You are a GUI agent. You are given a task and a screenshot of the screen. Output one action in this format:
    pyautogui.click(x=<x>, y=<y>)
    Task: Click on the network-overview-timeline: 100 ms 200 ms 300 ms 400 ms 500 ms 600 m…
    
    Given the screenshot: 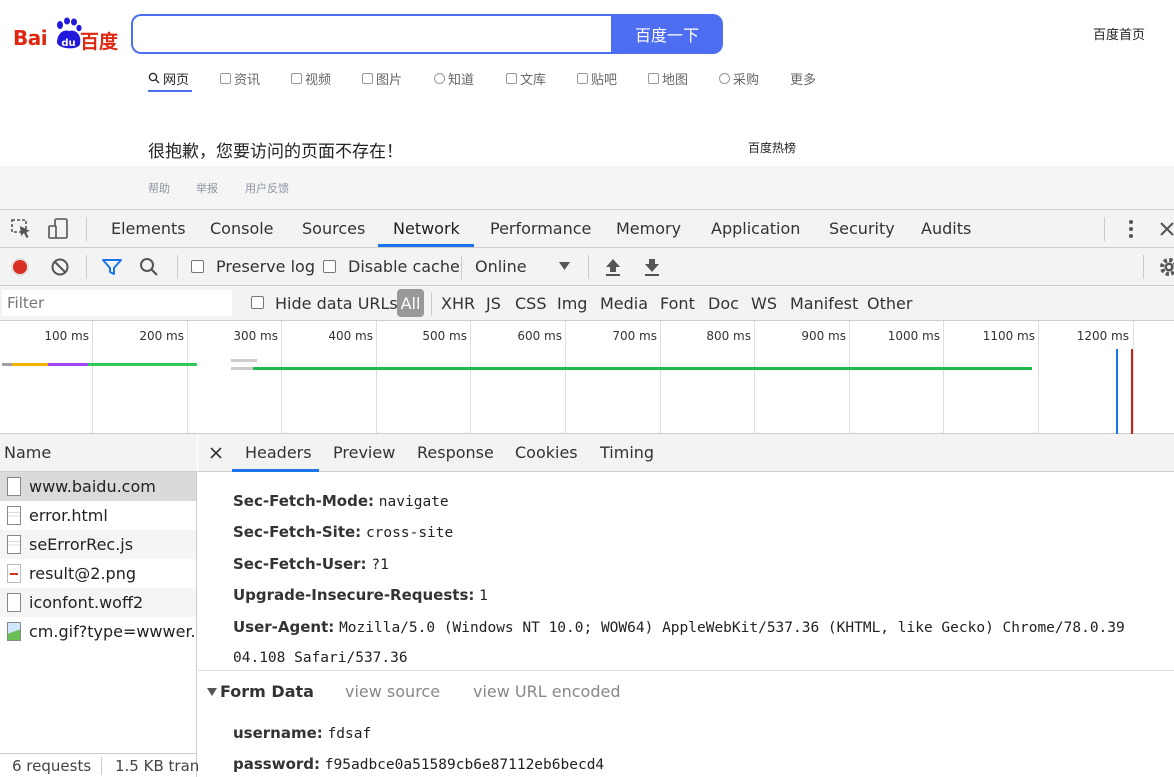 What is the action you would take?
    pyautogui.click(x=587, y=377)
    